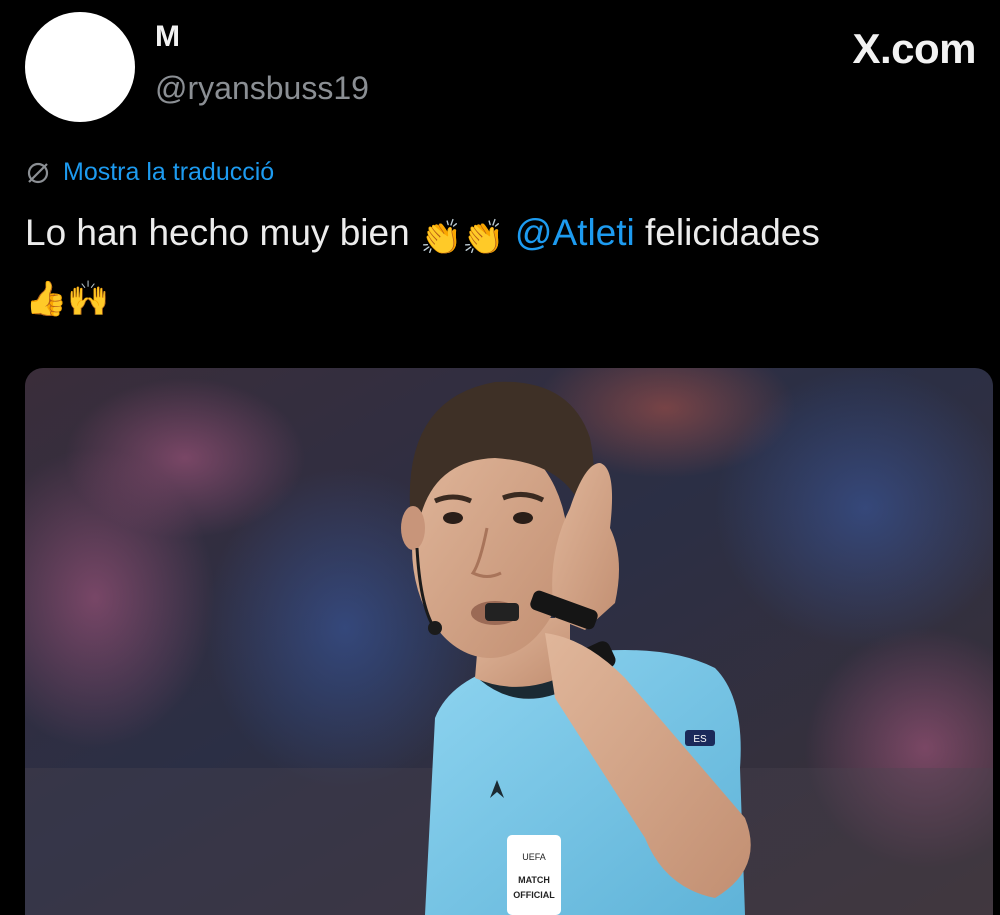 The height and width of the screenshot is (915, 1000). I want to click on globe-slash-icon, so click(38, 172).